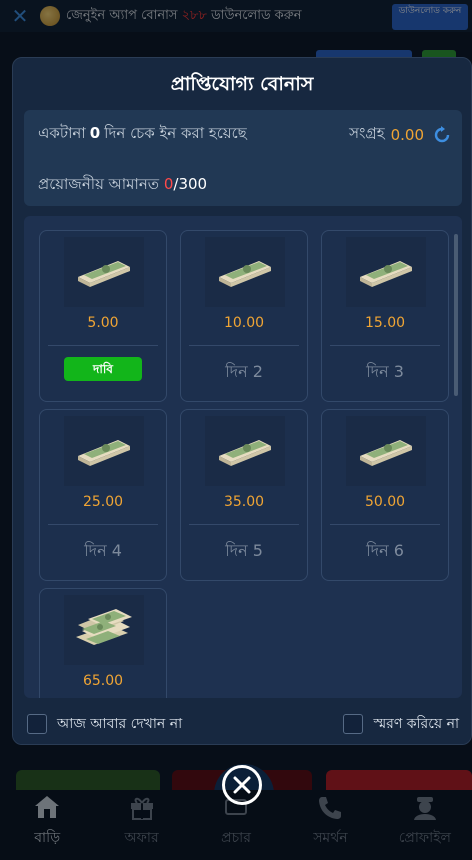 Image resolution: width=472 pixels, height=860 pixels. I want to click on bonus-card-day-4: 25.00 দিন 4, so click(103, 495).